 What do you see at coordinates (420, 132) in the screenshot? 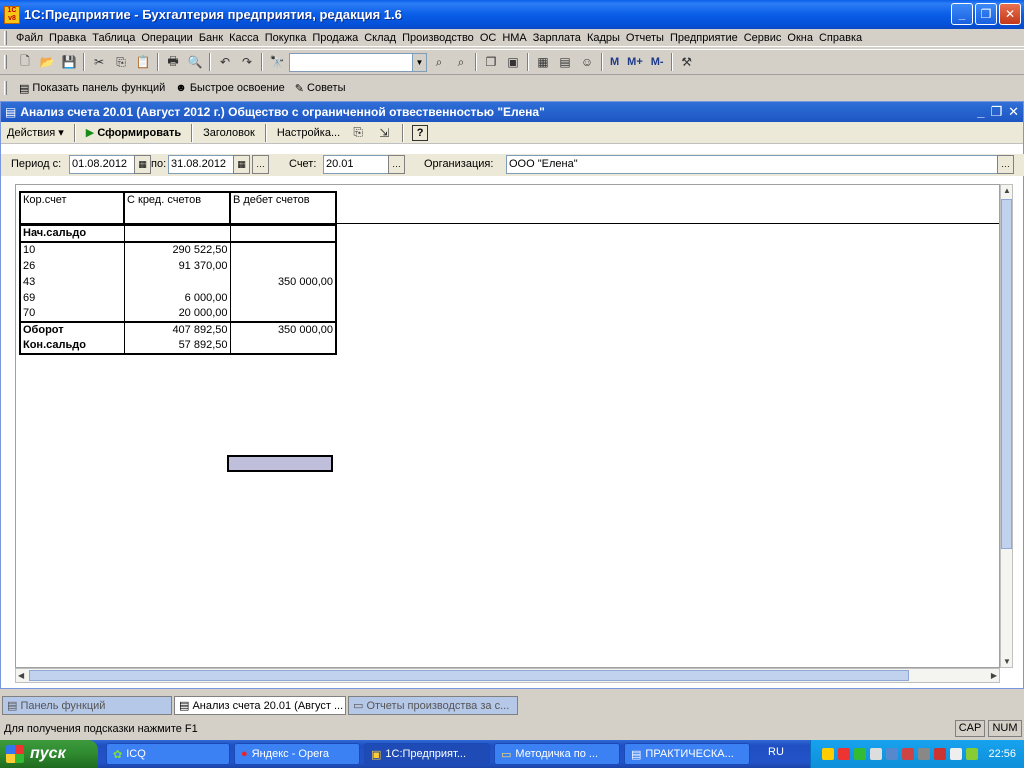
I see `help-icon: ?` at bounding box center [420, 132].